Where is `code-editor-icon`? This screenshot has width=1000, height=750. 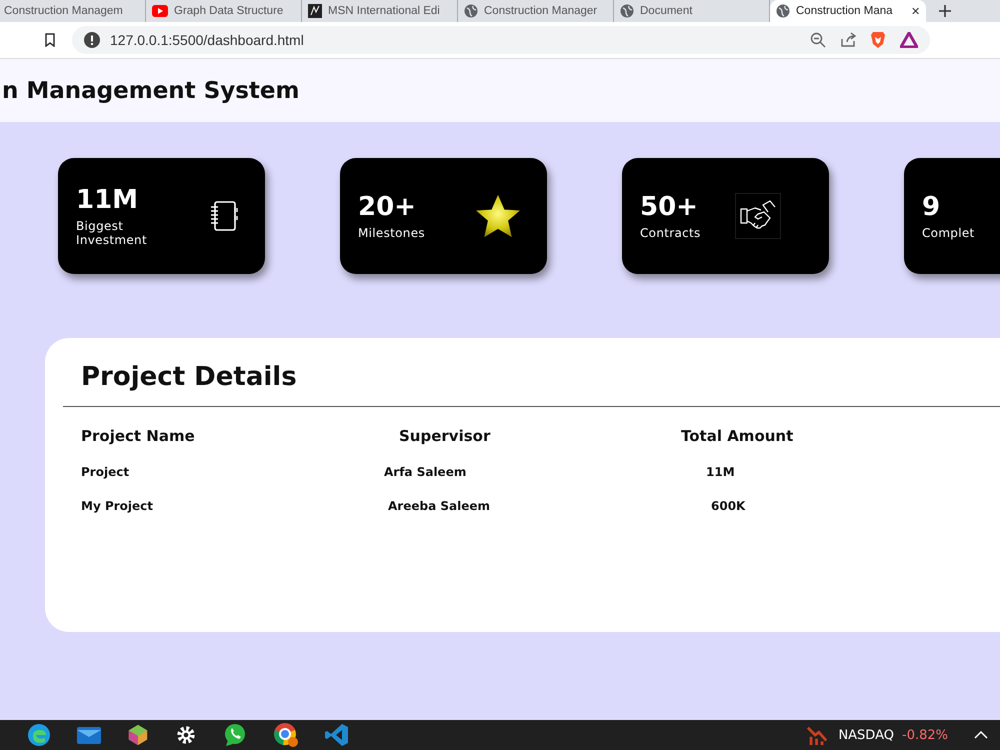
code-editor-icon is located at coordinates (337, 735).